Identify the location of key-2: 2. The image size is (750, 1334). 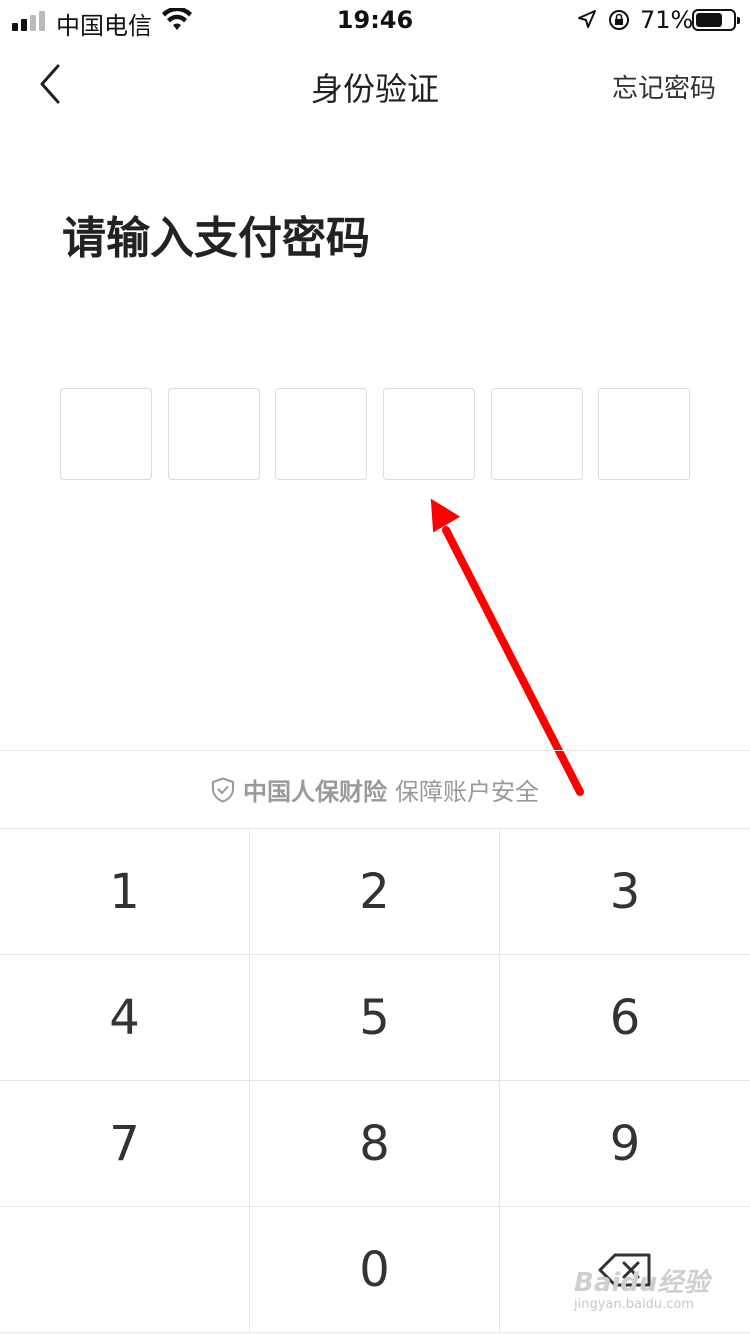
(375, 892).